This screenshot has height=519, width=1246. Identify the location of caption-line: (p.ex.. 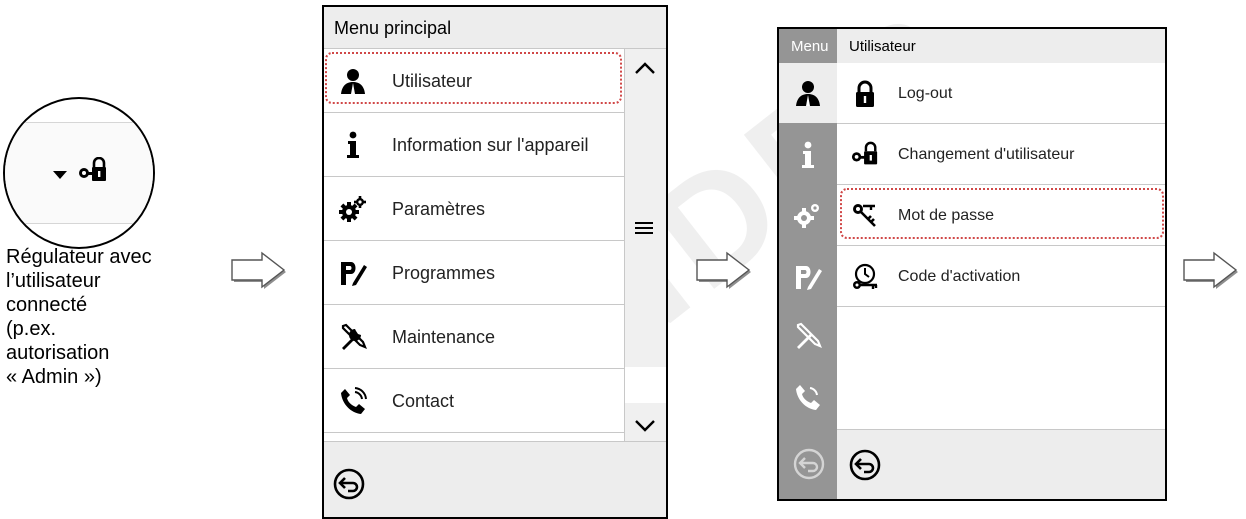
(31, 329).